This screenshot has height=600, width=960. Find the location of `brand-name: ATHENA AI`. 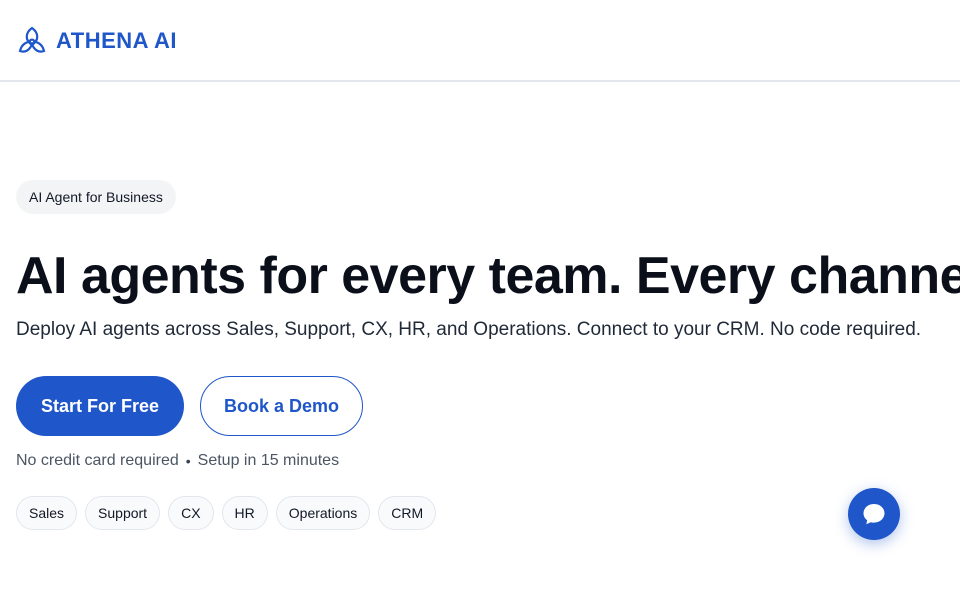

brand-name: ATHENA AI is located at coordinates (117, 40).